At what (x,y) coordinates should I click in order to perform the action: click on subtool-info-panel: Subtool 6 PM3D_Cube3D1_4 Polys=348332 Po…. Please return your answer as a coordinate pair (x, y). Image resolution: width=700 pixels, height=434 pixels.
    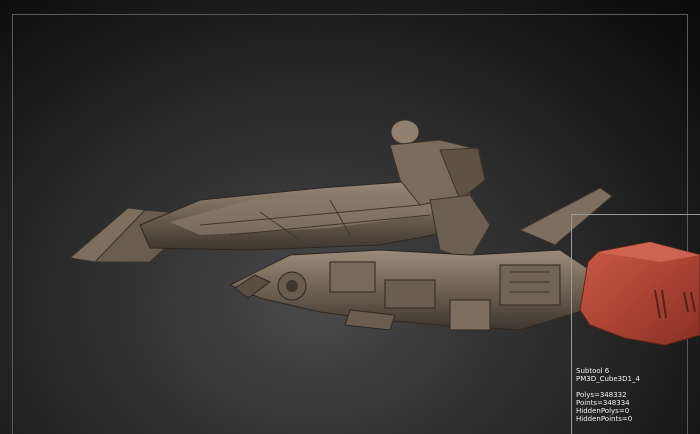
    Looking at the image, I should click on (608, 395).